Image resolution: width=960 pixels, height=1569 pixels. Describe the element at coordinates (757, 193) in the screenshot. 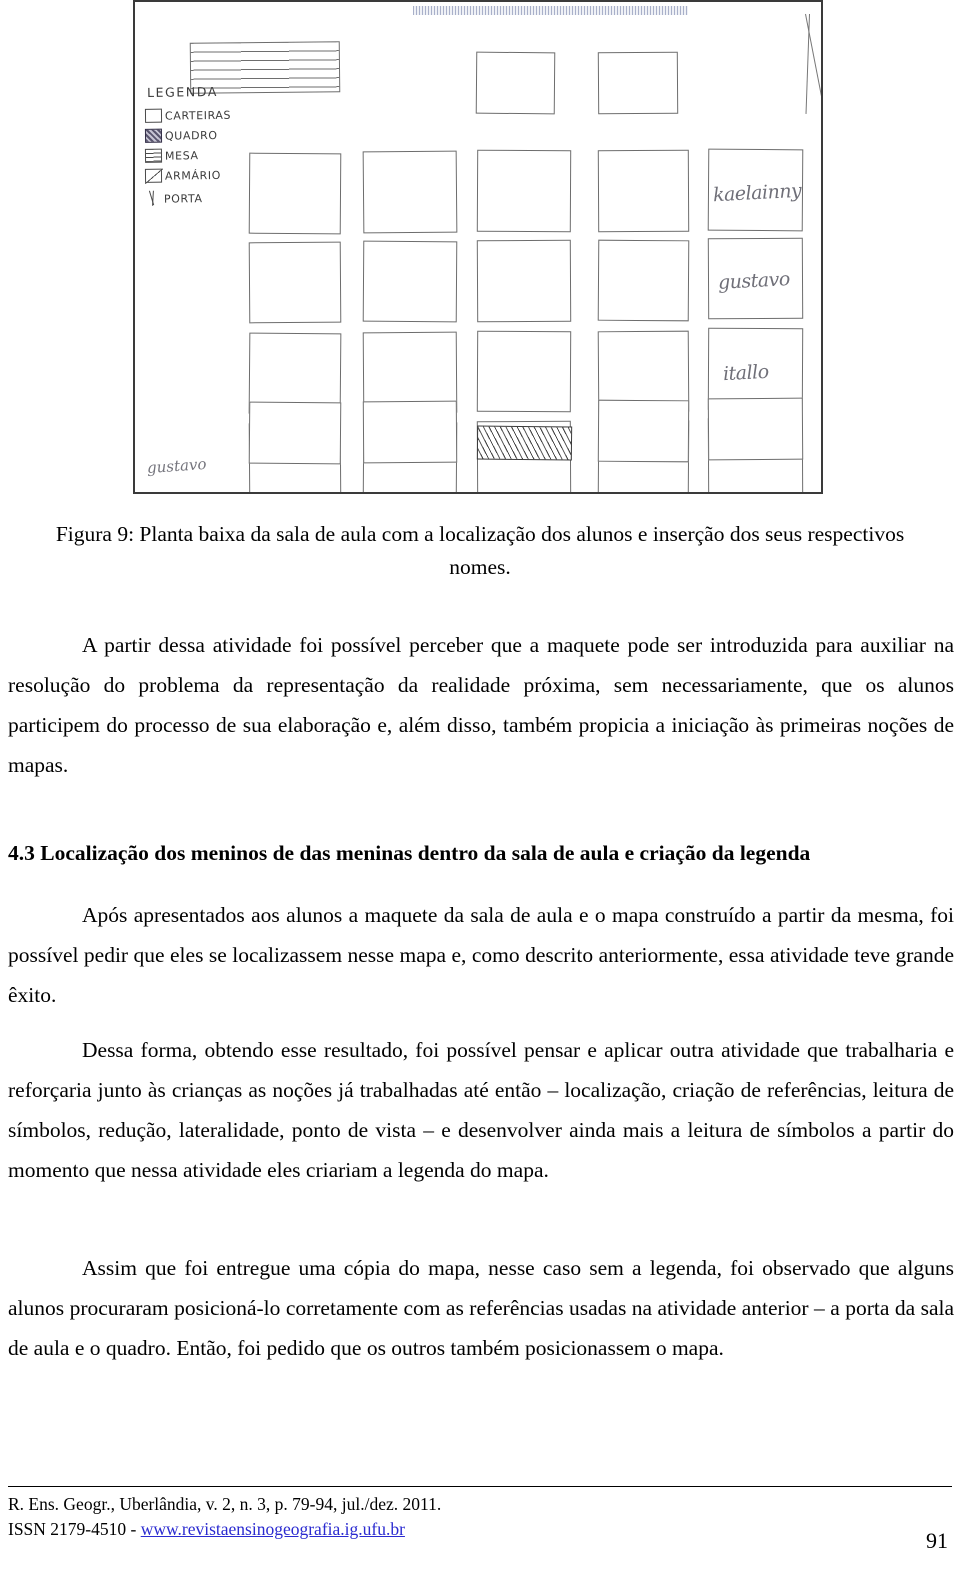

I see `handwritten-name: kaelainny` at that location.